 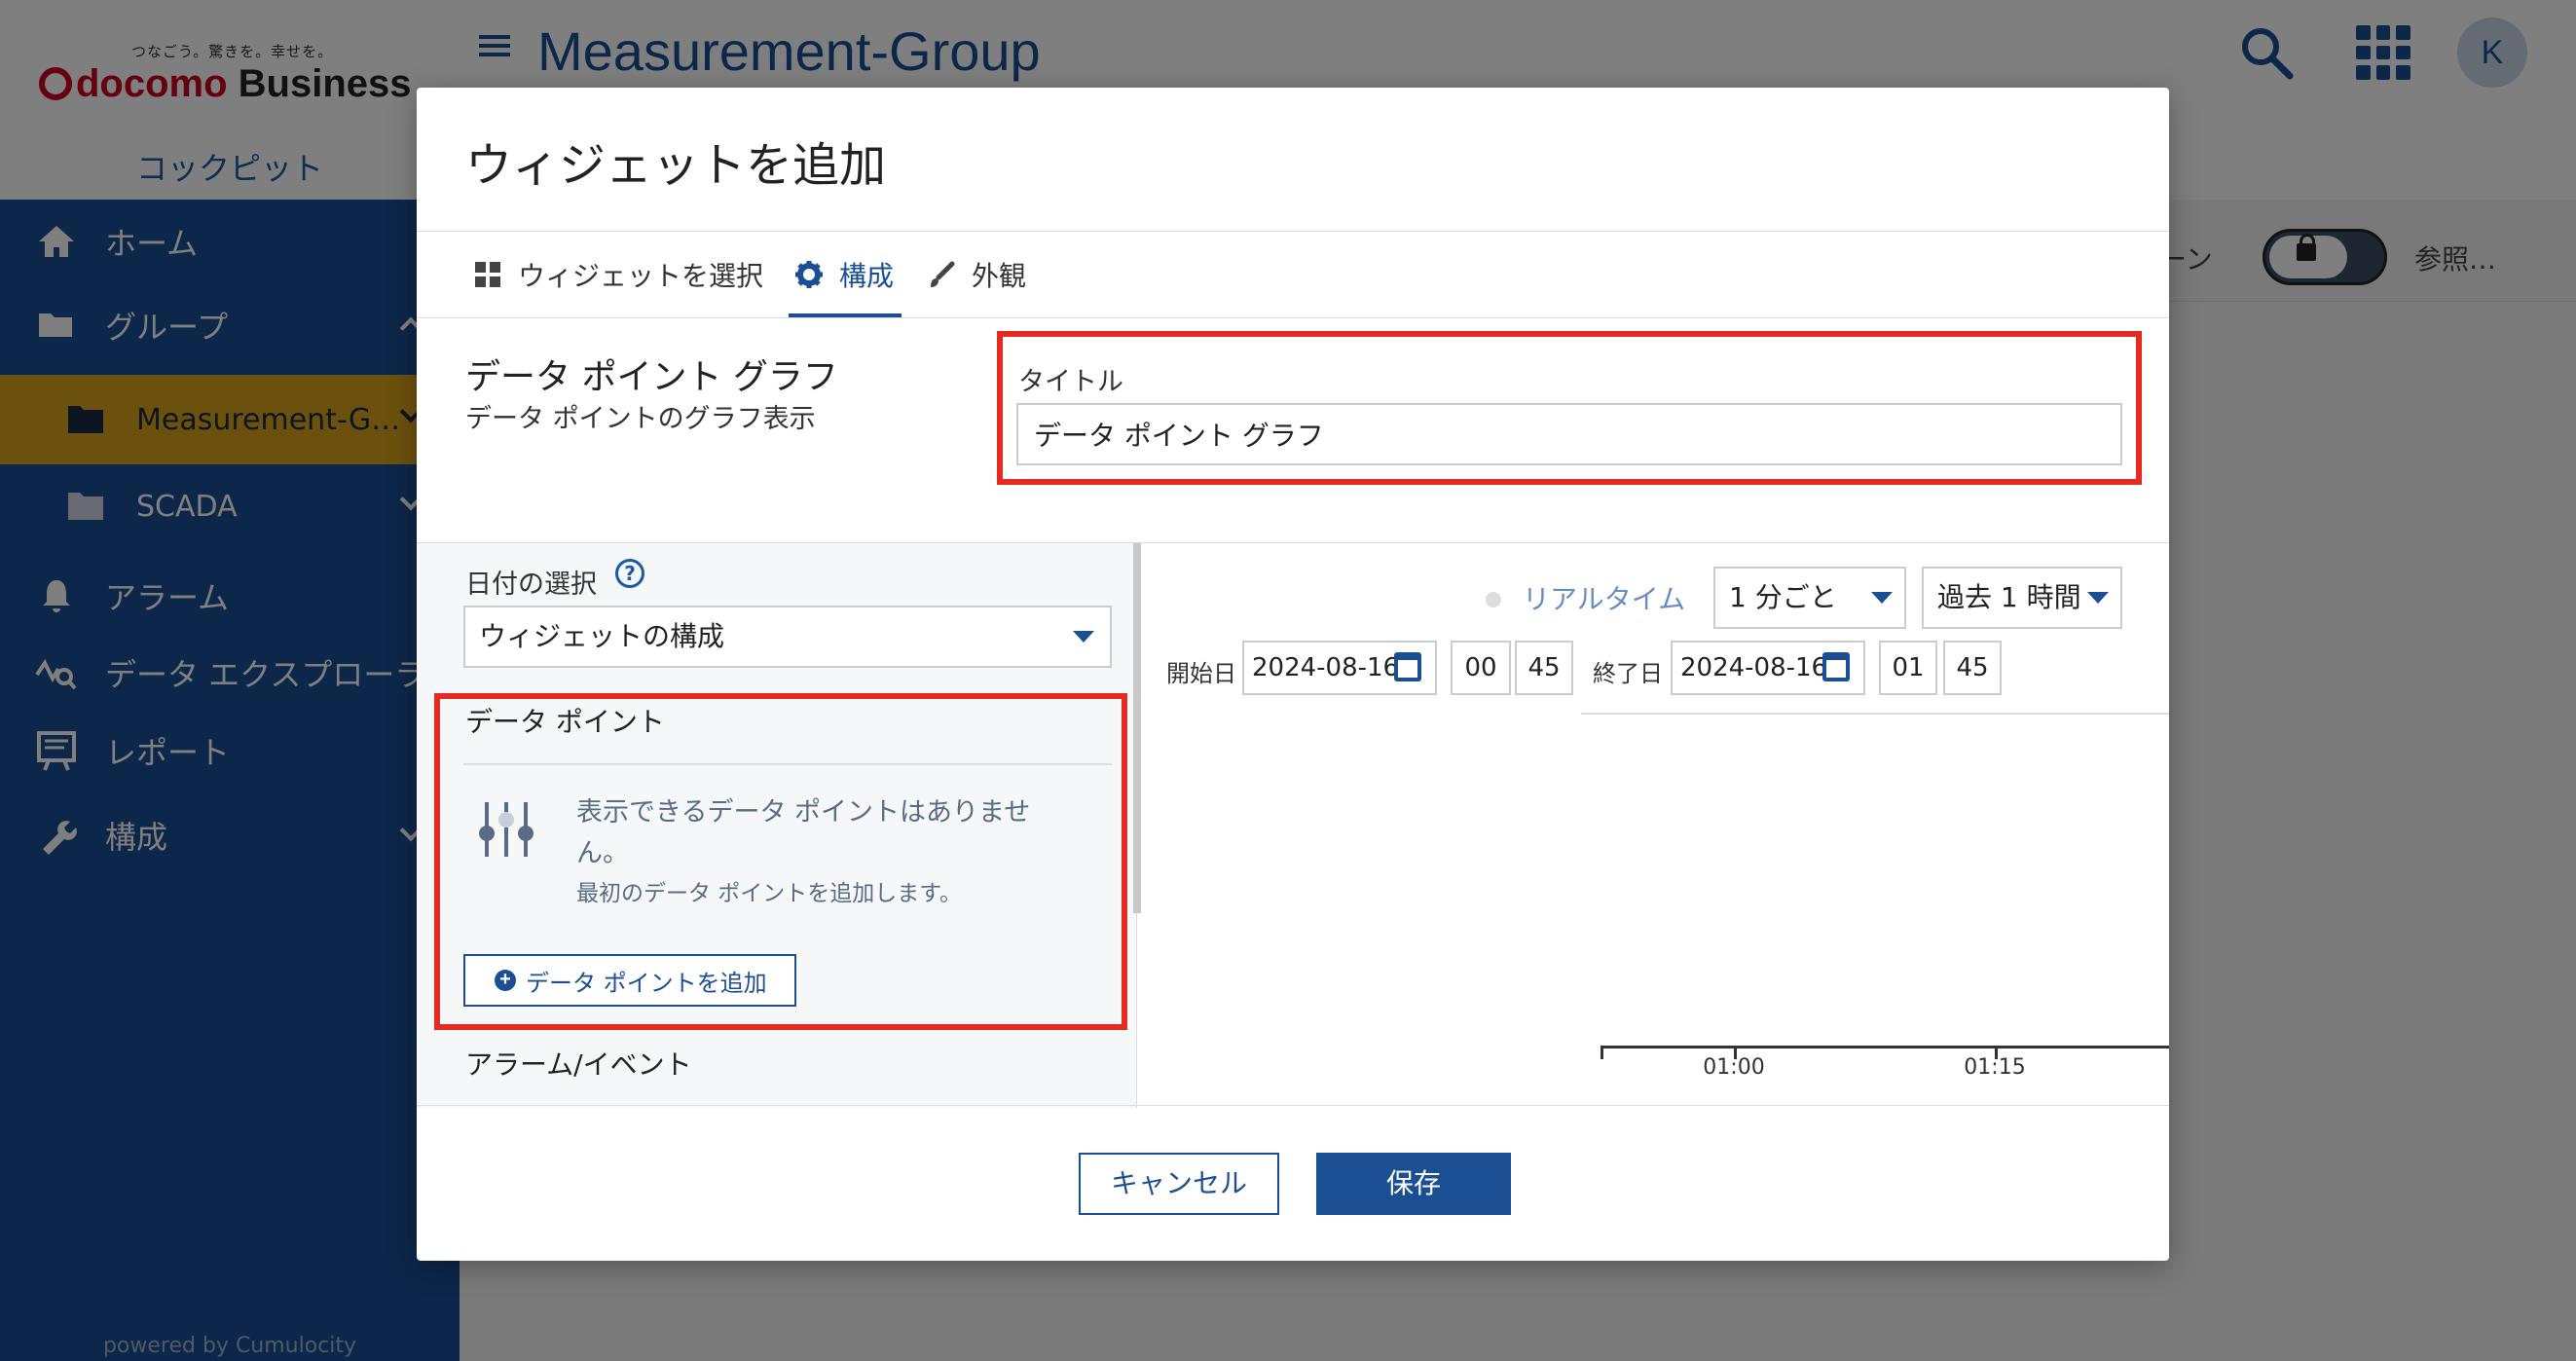 What do you see at coordinates (1569, 434) in the screenshot?
I see `title-input` at bounding box center [1569, 434].